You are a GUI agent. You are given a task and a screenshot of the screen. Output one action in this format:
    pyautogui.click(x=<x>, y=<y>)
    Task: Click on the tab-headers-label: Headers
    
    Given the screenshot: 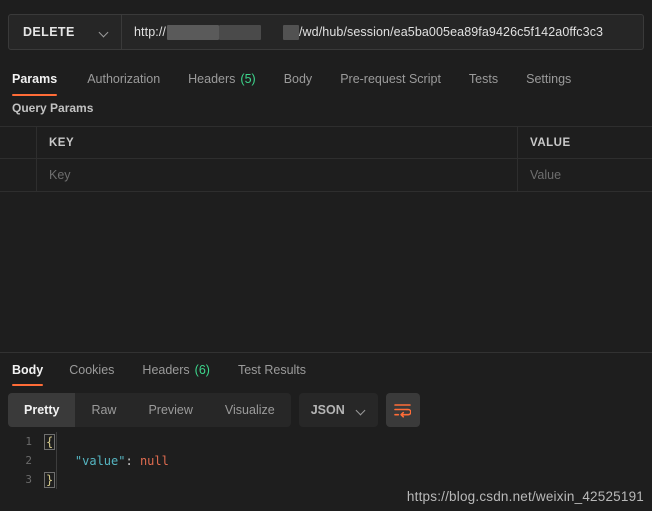 What is the action you would take?
    pyautogui.click(x=212, y=79)
    